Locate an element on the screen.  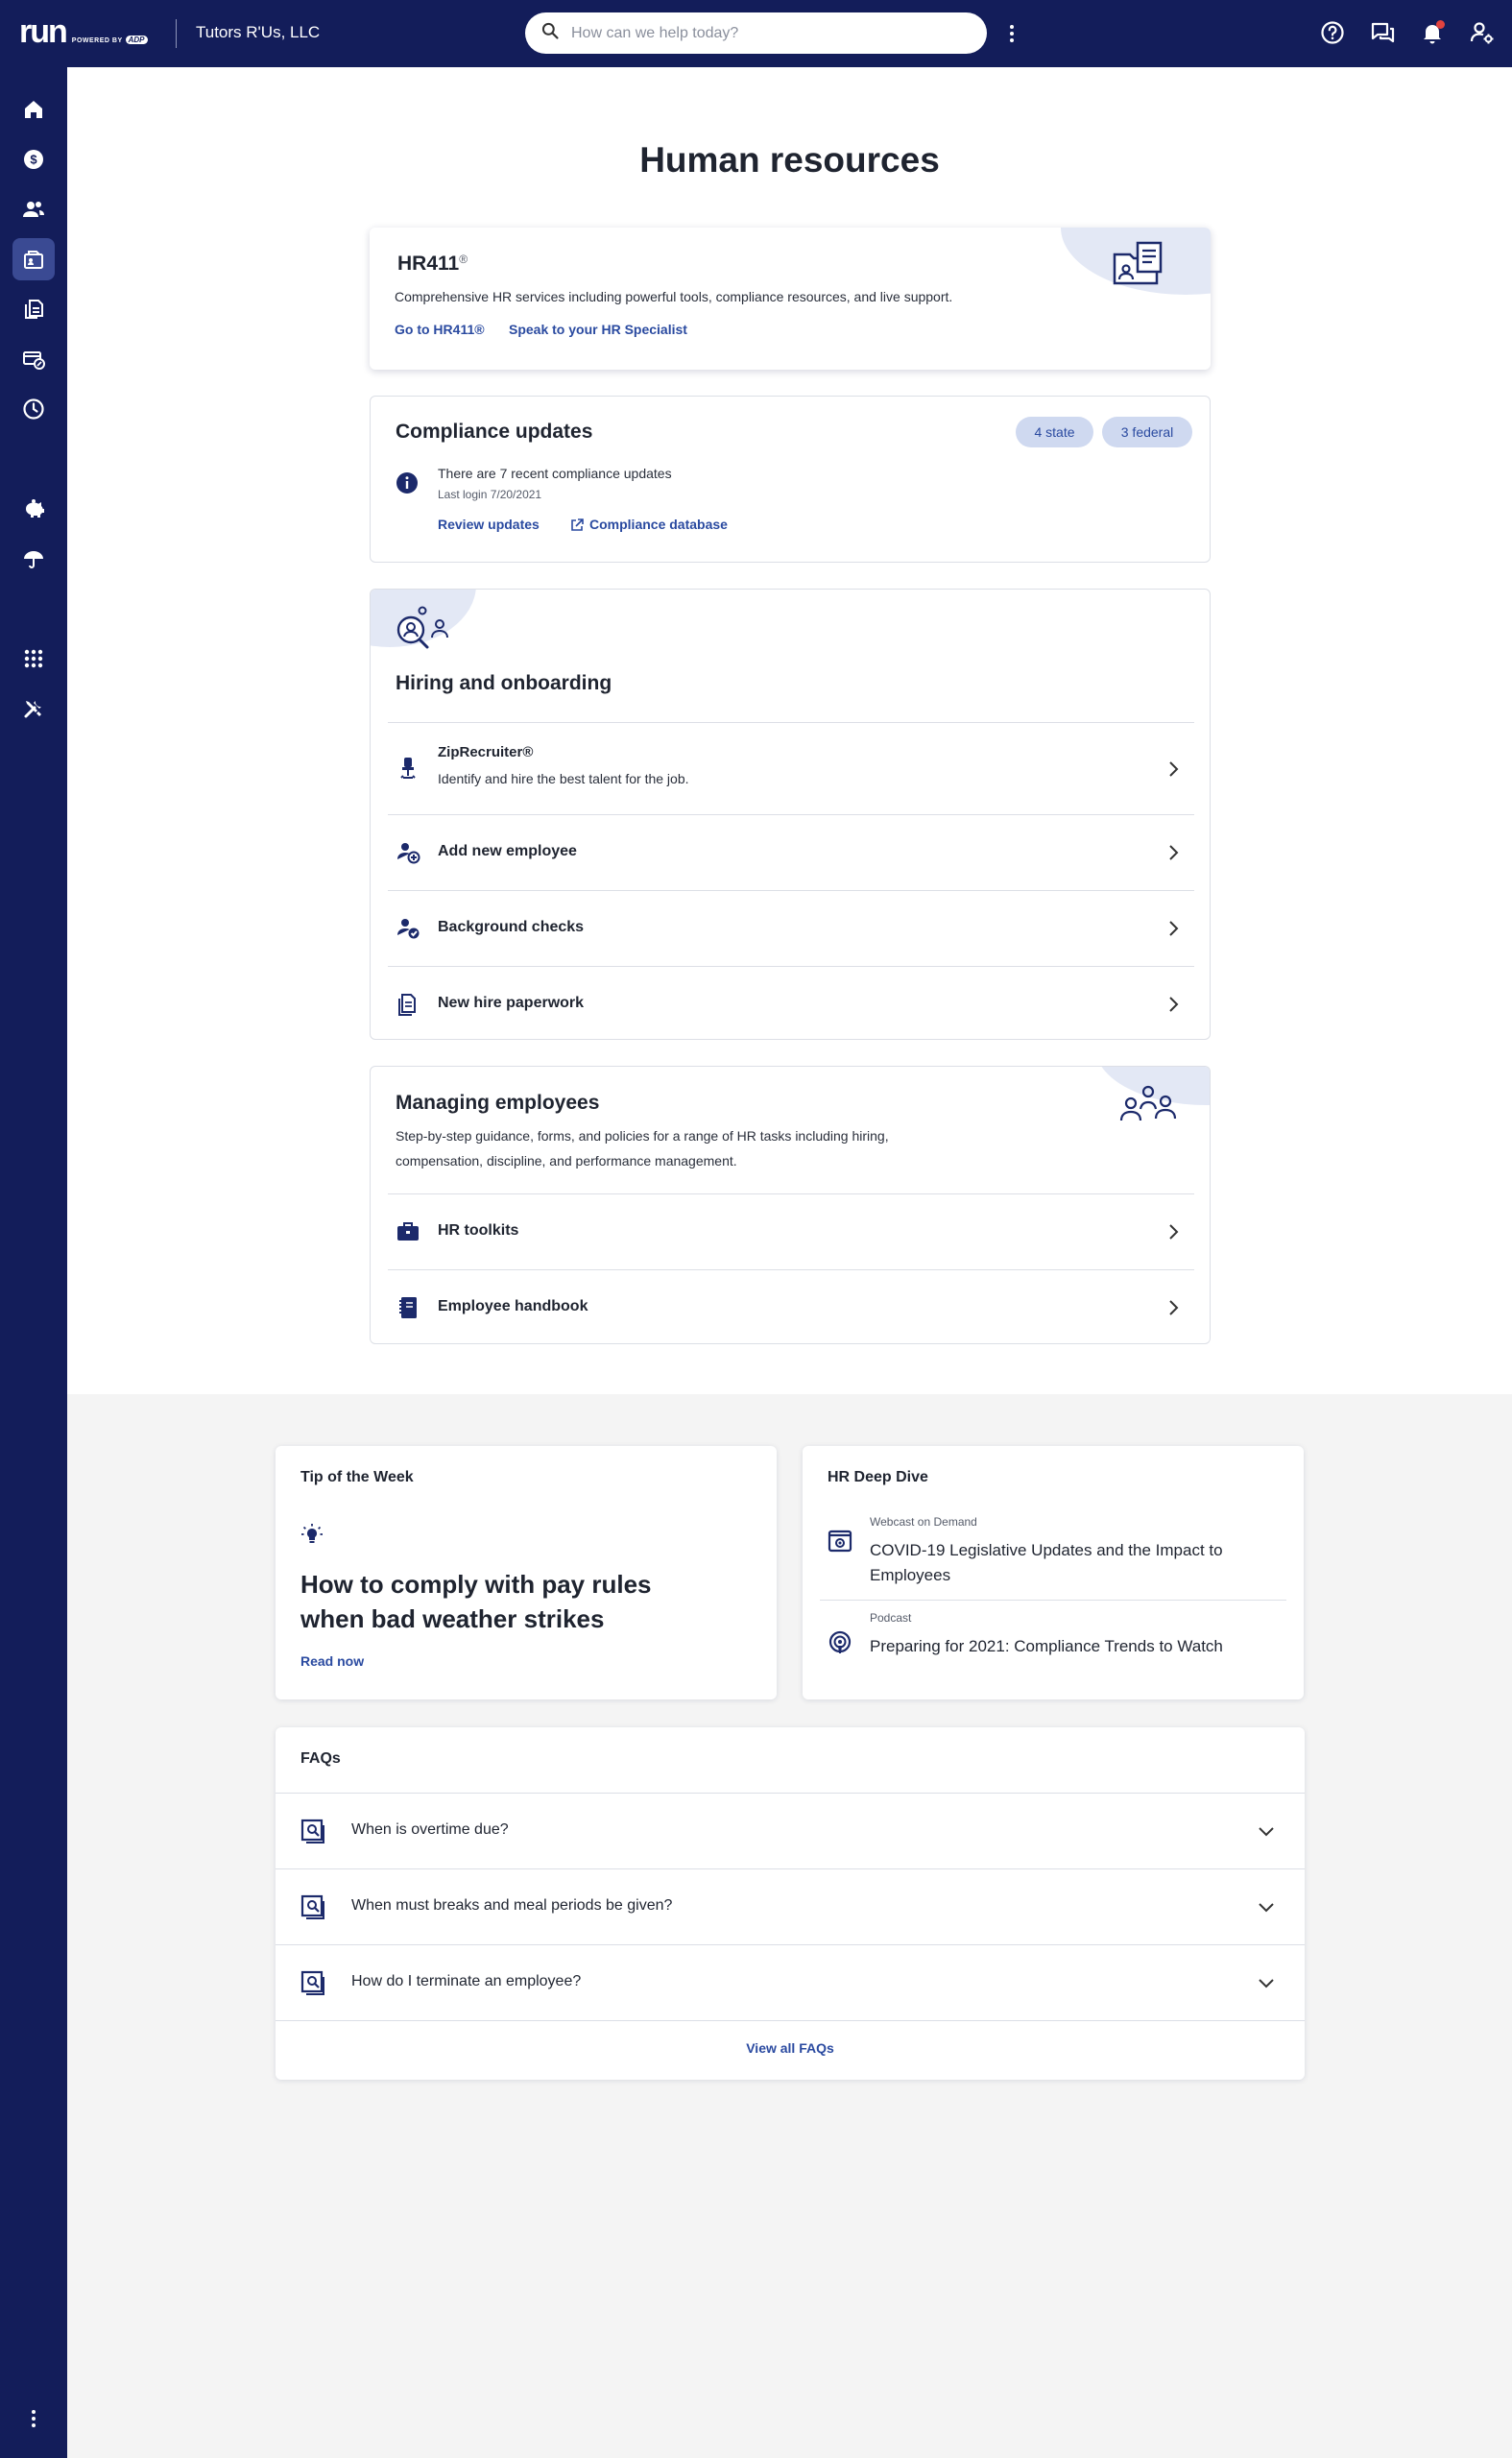
chat-icon is located at coordinates (1382, 32).